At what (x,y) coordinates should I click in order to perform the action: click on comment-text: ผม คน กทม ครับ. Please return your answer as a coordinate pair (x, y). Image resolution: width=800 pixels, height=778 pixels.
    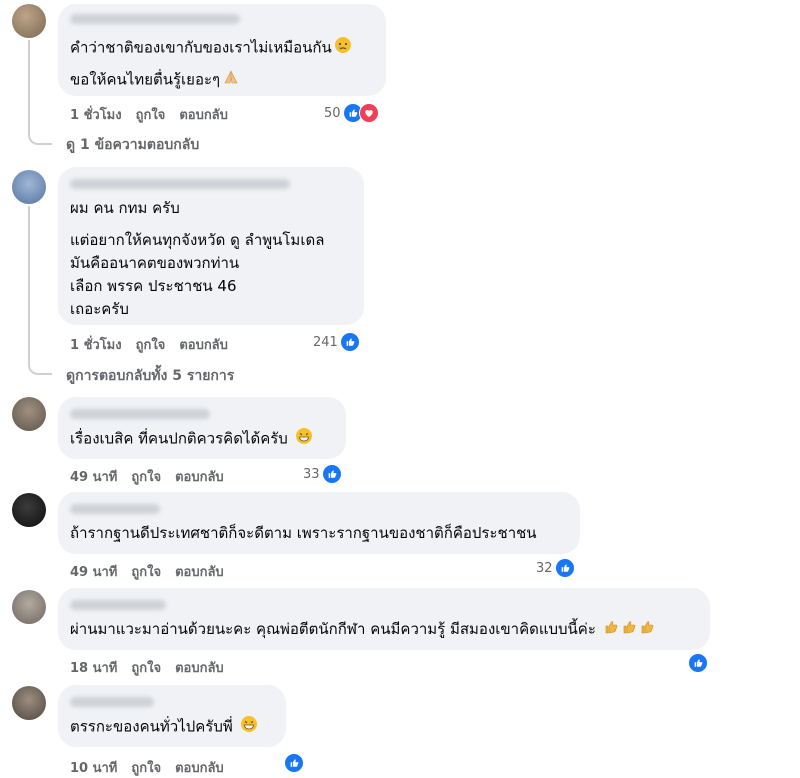
    Looking at the image, I should click on (125, 208).